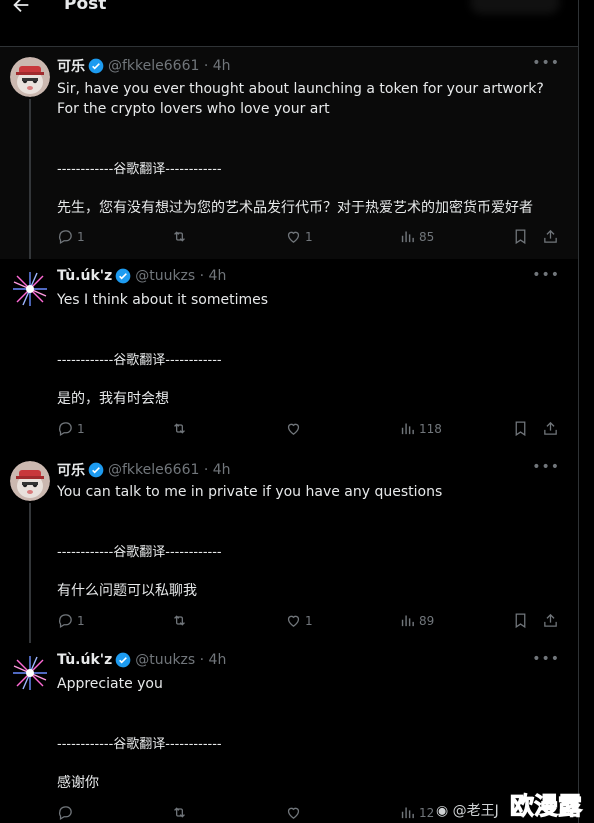  Describe the element at coordinates (78, 783) in the screenshot. I see `translated-text: 感谢你` at that location.